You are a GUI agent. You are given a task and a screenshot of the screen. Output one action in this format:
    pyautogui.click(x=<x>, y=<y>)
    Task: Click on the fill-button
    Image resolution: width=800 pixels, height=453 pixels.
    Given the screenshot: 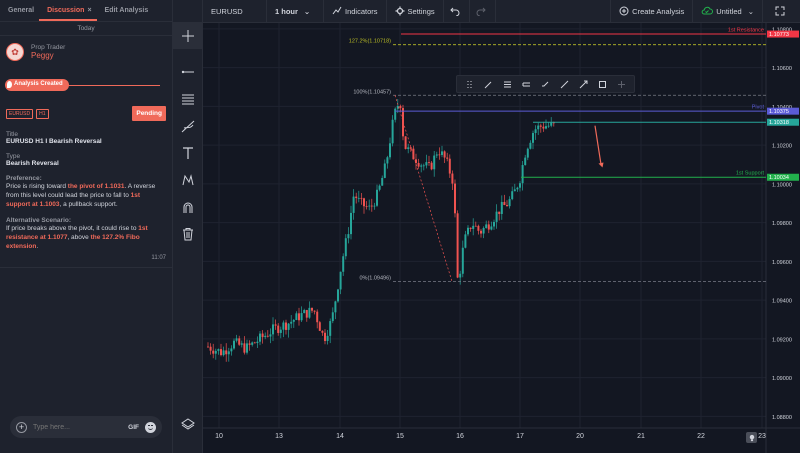 What is the action you would take?
    pyautogui.click(x=526, y=84)
    